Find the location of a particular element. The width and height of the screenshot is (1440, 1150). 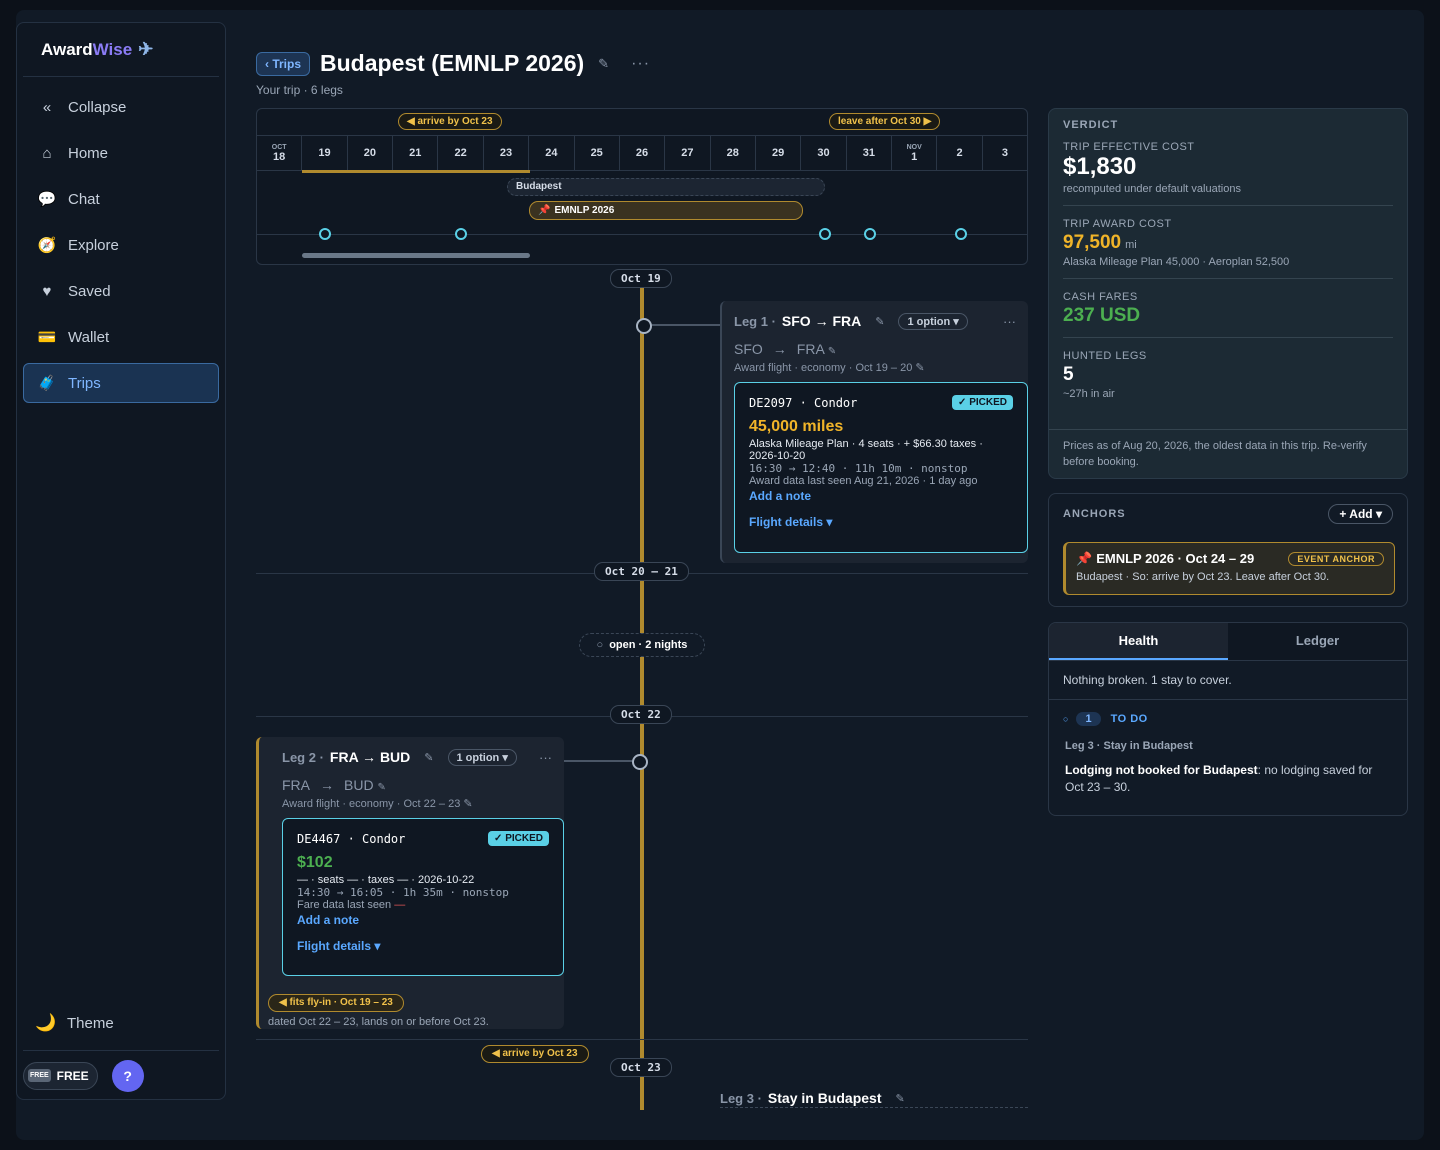

sidebar-item-label: Saved is located at coordinates (89, 291).